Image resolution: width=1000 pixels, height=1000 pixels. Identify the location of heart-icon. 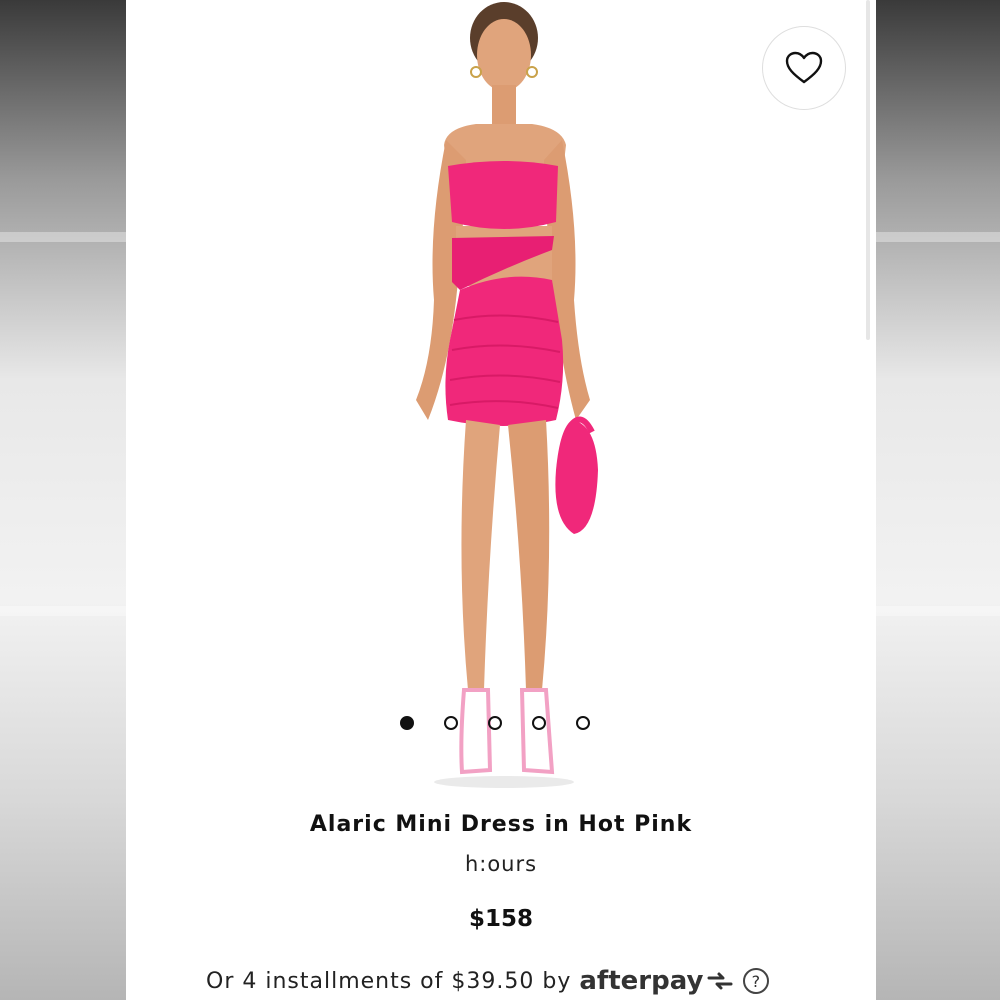
(804, 67).